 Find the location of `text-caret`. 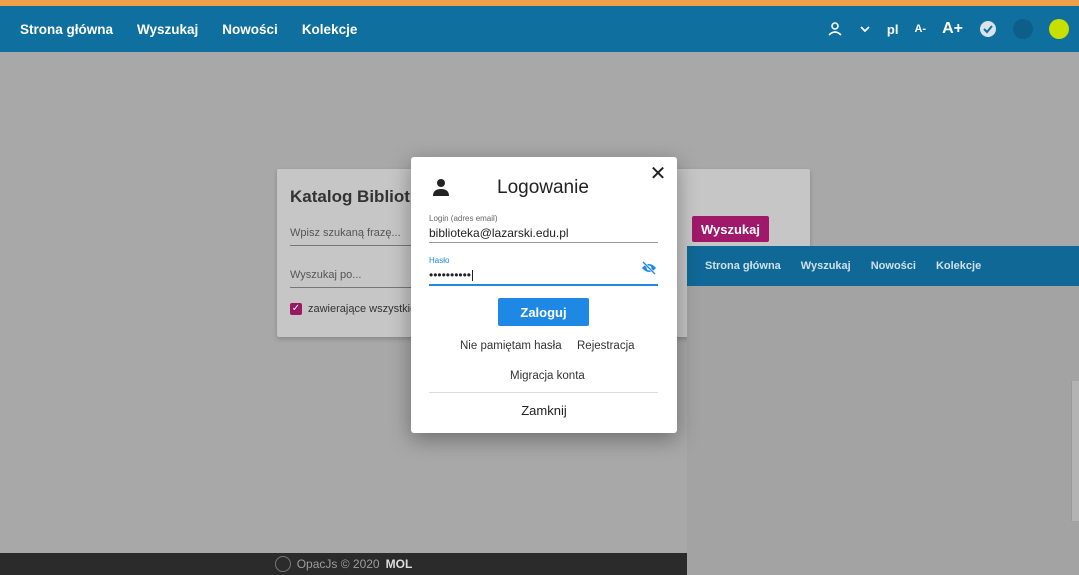

text-caret is located at coordinates (473, 276).